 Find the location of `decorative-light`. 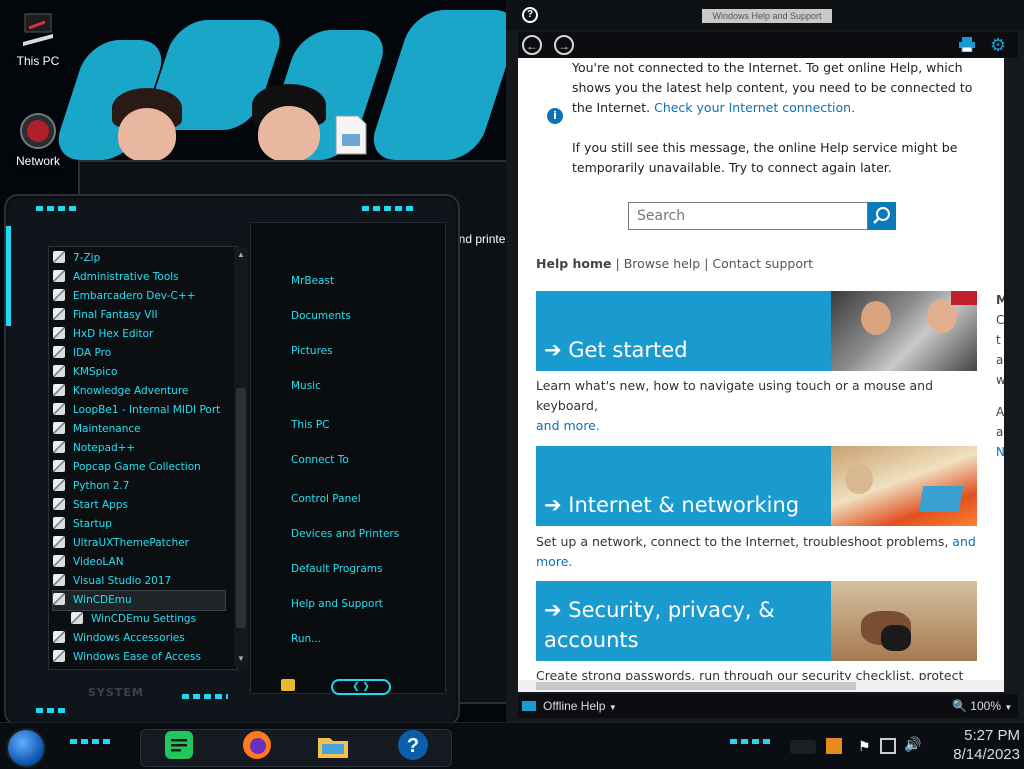

decorative-light is located at coordinates (750, 741).